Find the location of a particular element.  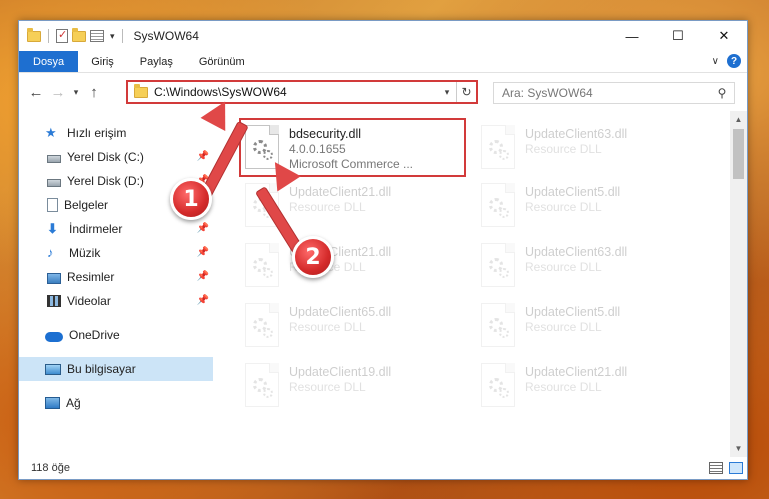

details-view-icon is located at coordinates (716, 468).